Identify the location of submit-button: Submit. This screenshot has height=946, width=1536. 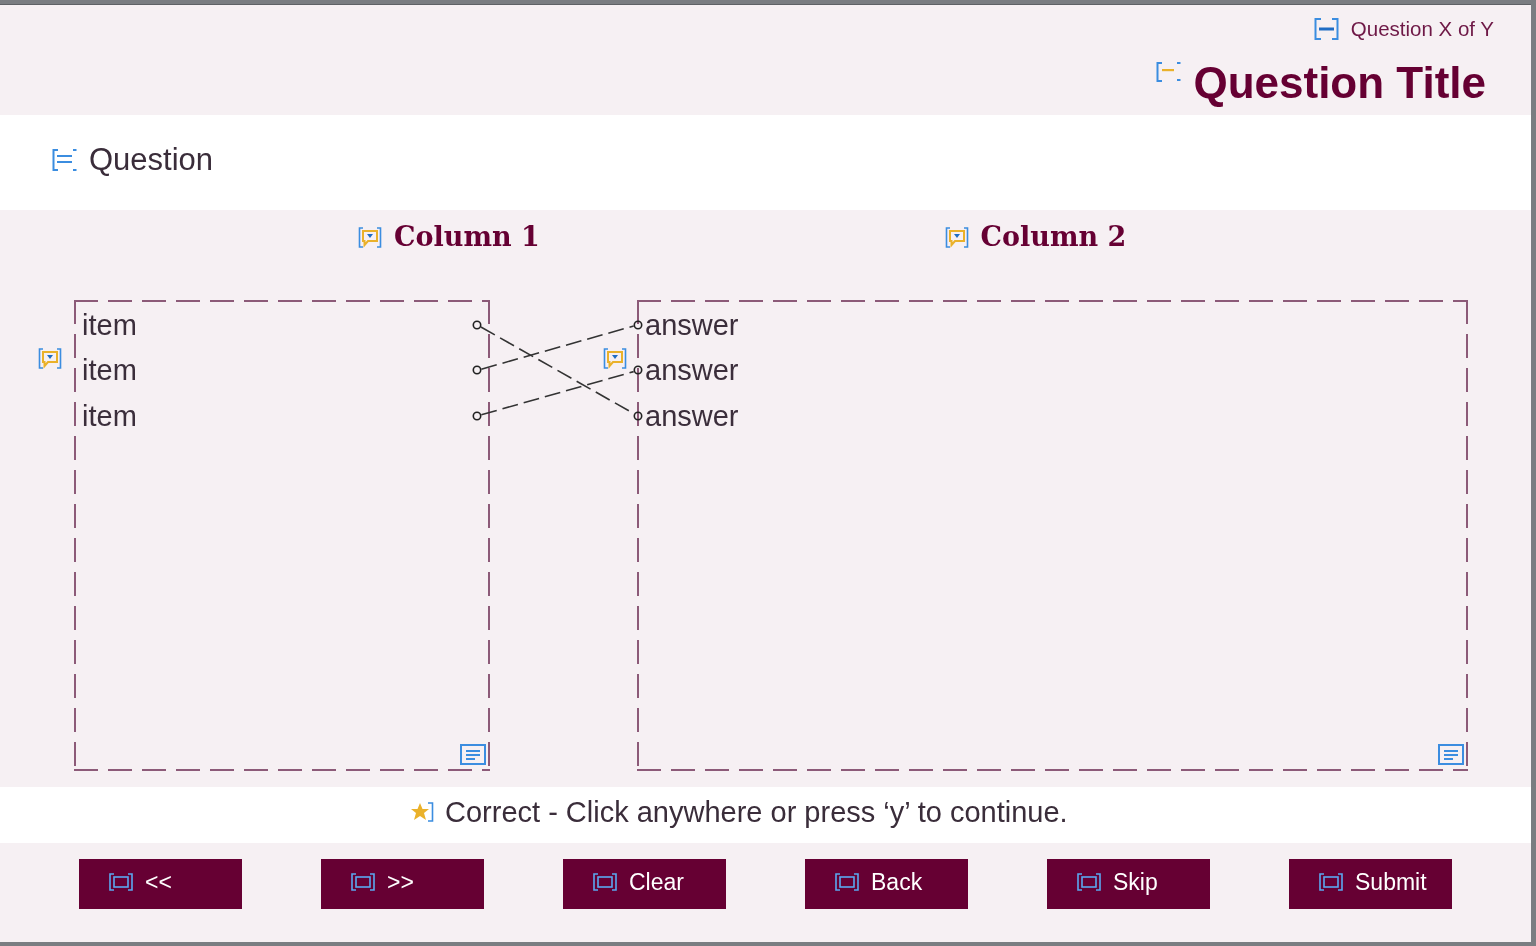
(1370, 884).